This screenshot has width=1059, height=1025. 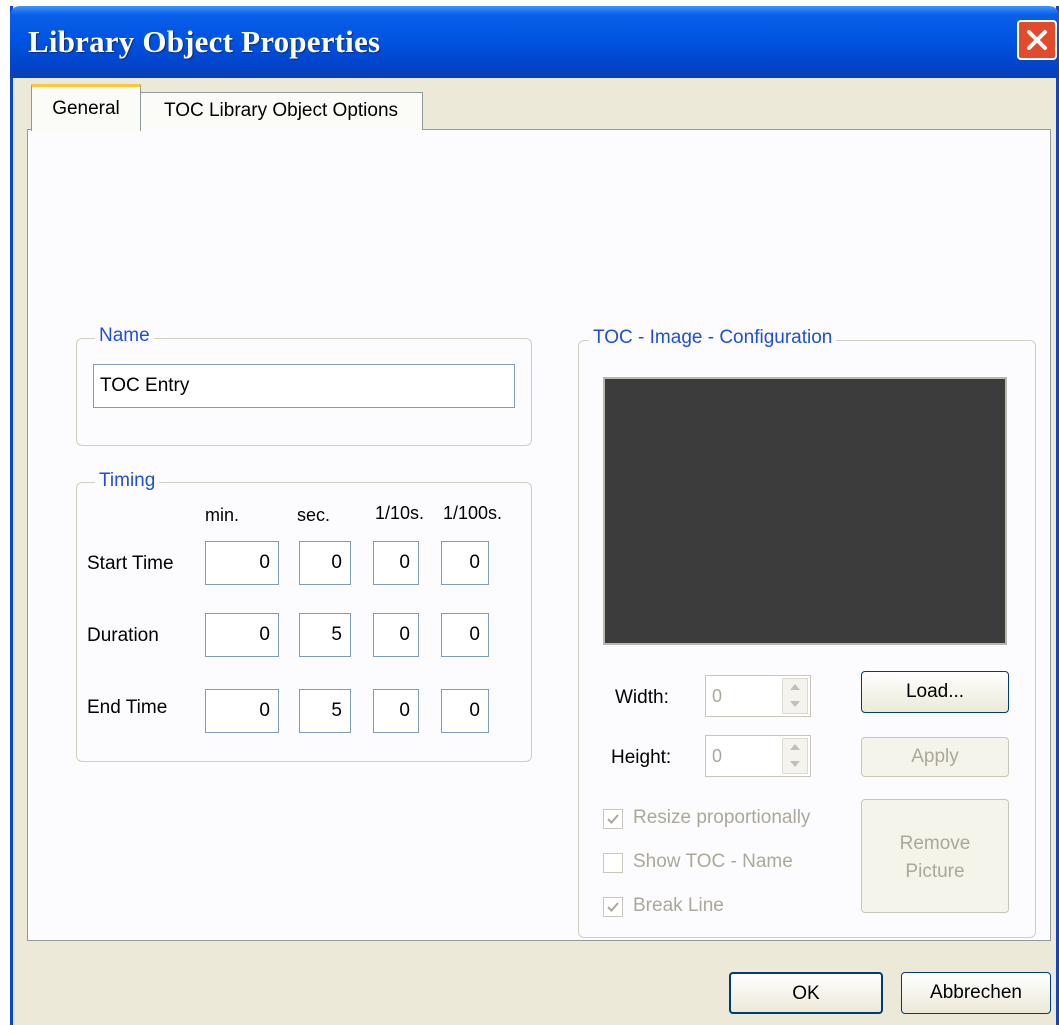 I want to click on remove-picture-button: Remove Picture, so click(x=935, y=856).